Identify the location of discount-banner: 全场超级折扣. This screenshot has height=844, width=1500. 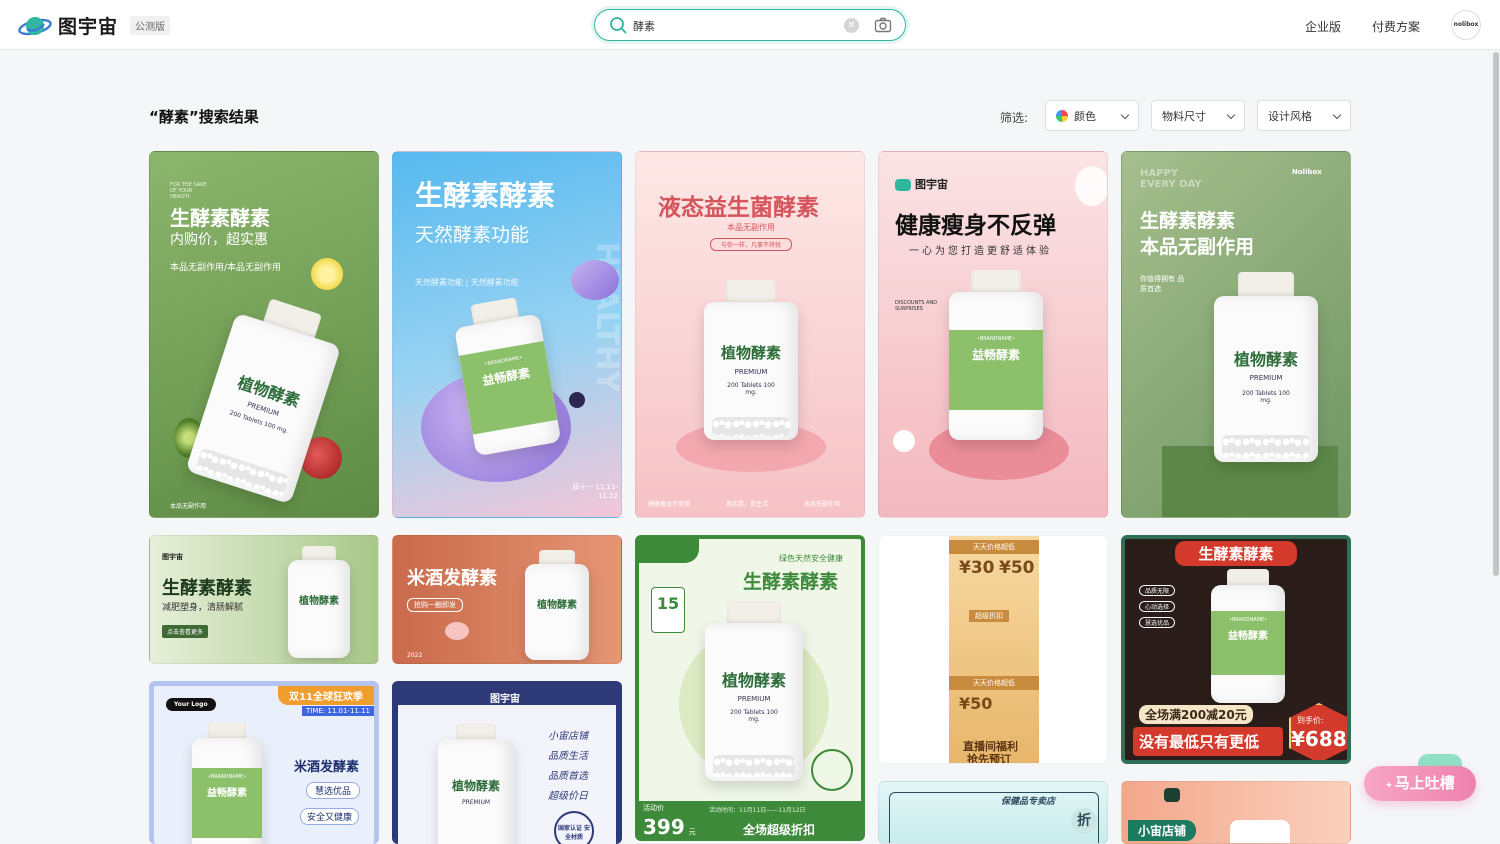
(779, 830).